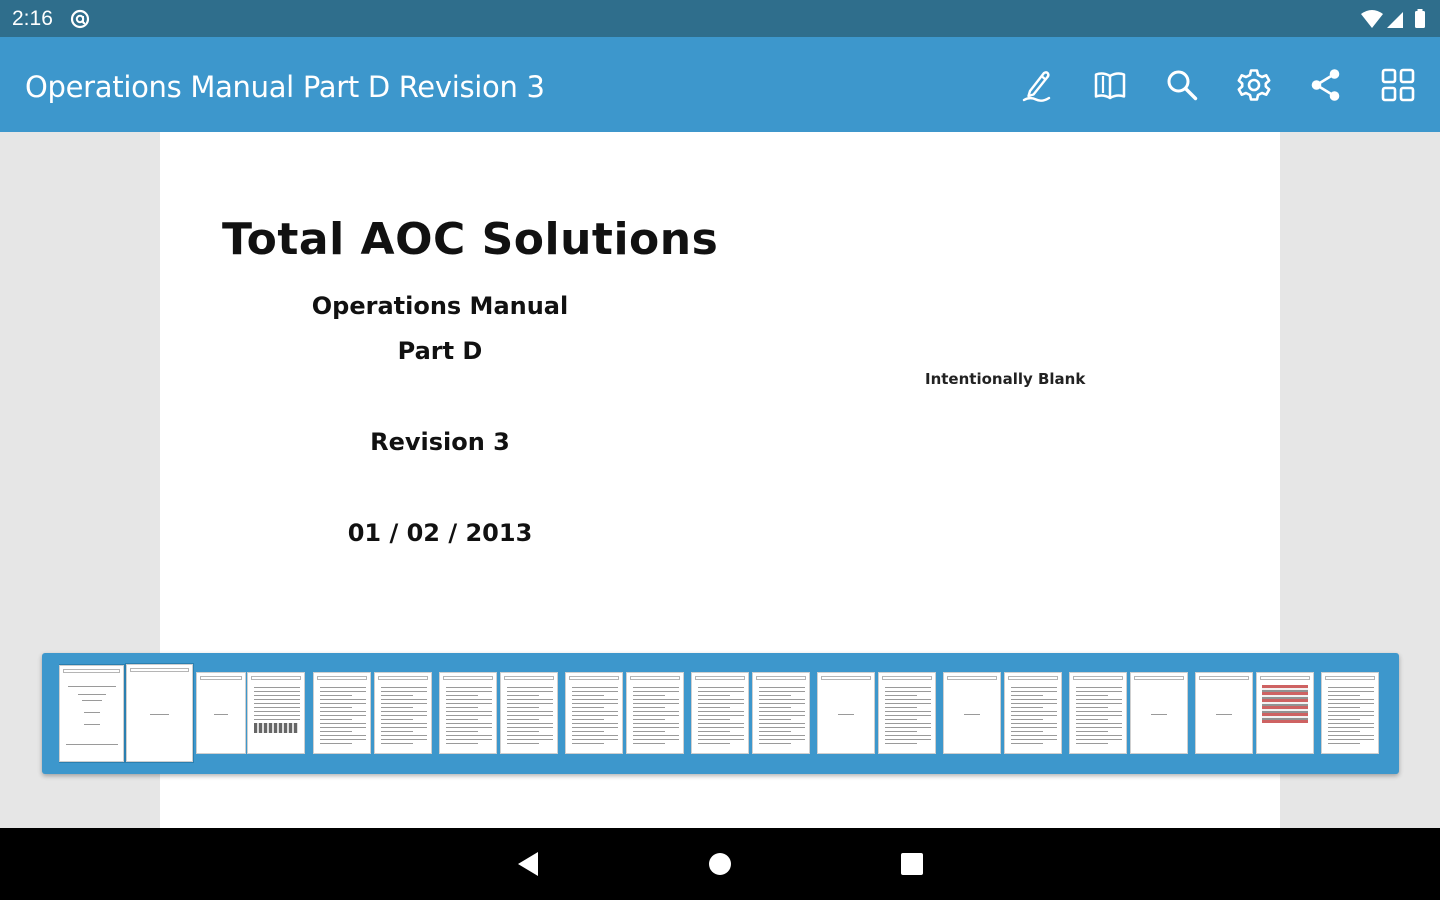  Describe the element at coordinates (1372, 19) in the screenshot. I see `wifi-icon` at that location.